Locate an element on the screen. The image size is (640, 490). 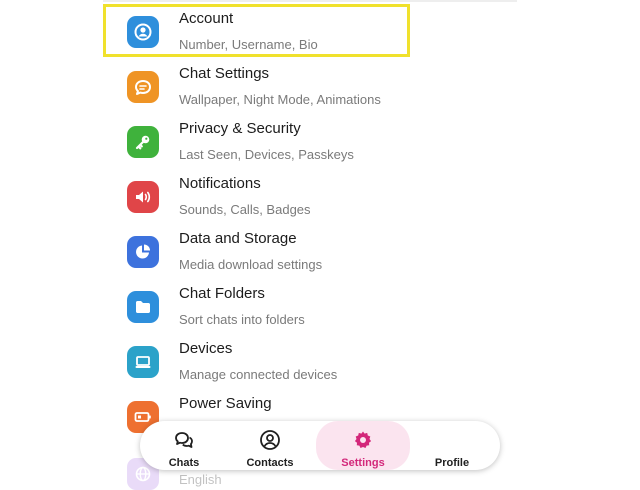
key-icon is located at coordinates (143, 142).